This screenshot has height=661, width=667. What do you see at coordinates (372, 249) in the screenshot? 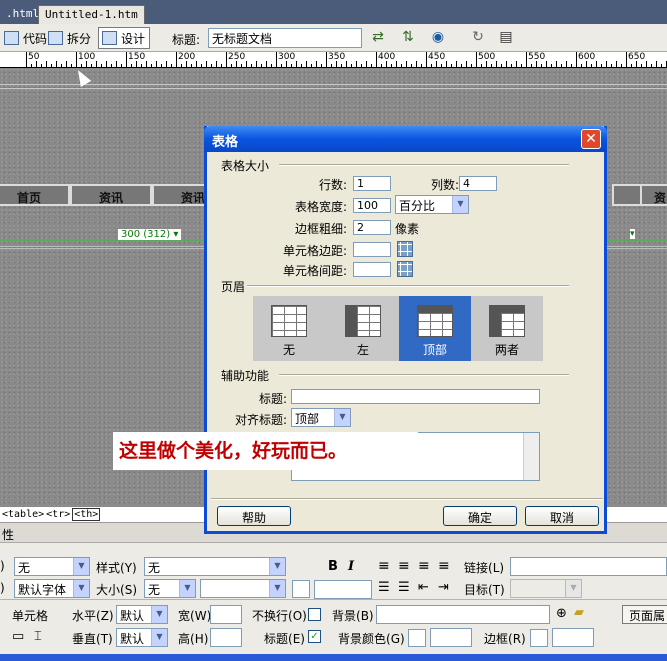
I see `cell-padding-input` at bounding box center [372, 249].